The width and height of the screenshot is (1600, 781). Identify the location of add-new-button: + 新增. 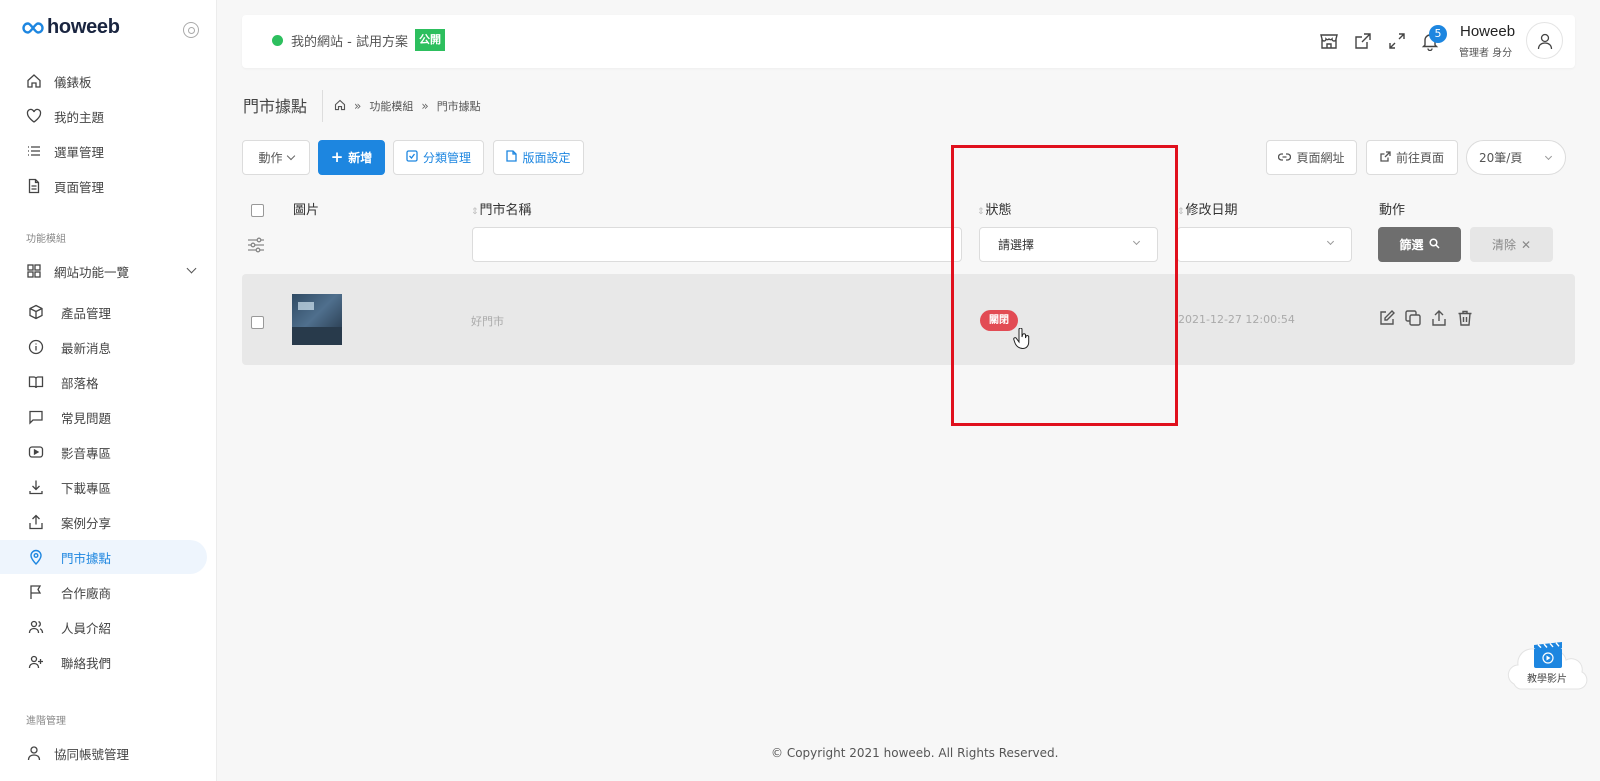
(351, 157).